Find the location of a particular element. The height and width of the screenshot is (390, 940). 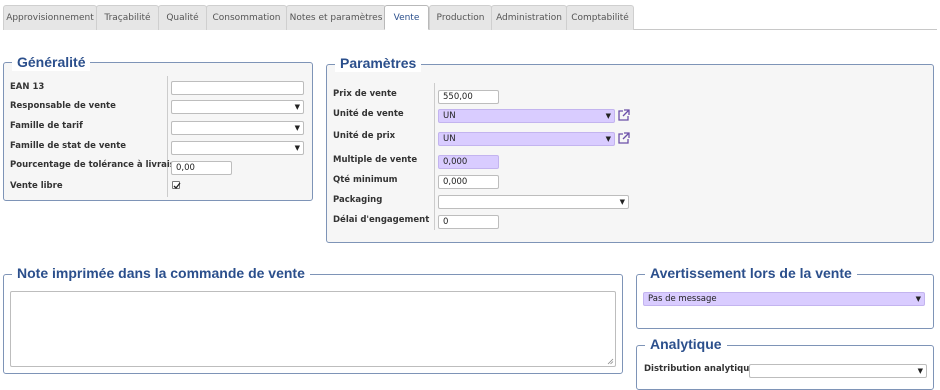

famille-stat-label: Famille de stat de vente is located at coordinates (68, 146).